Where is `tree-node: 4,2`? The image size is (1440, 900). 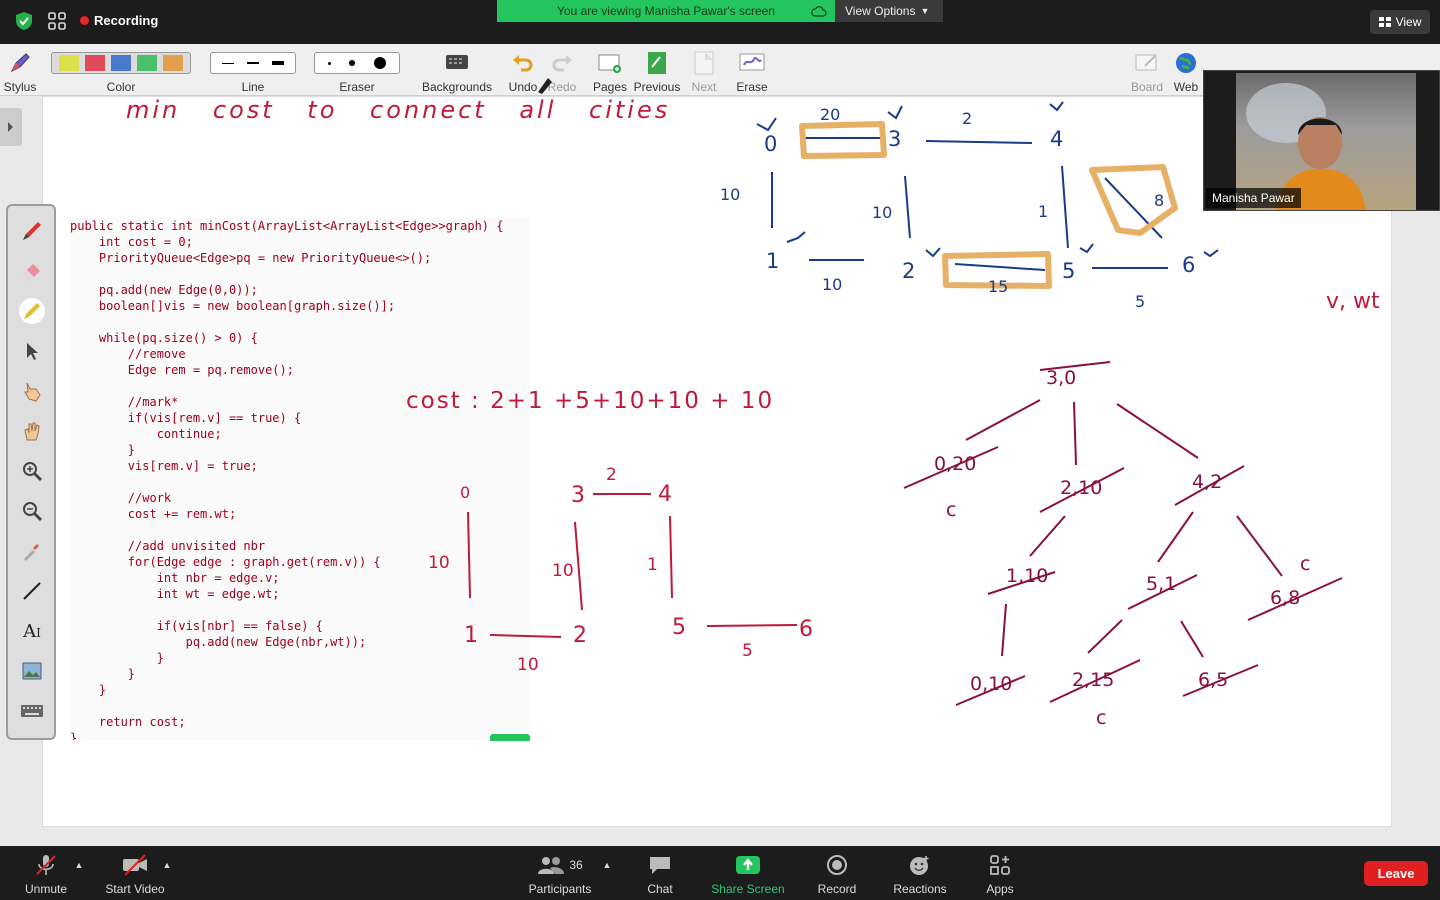 tree-node: 4,2 is located at coordinates (1207, 482).